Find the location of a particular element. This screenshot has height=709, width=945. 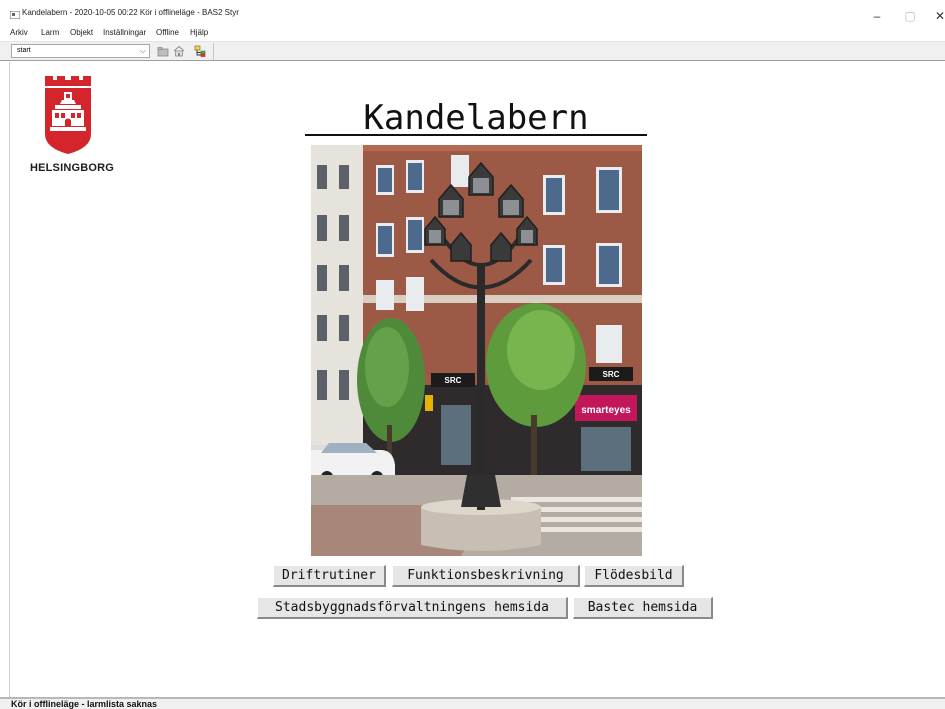

smarteyes-sign: smarteyes is located at coordinates (606, 410).